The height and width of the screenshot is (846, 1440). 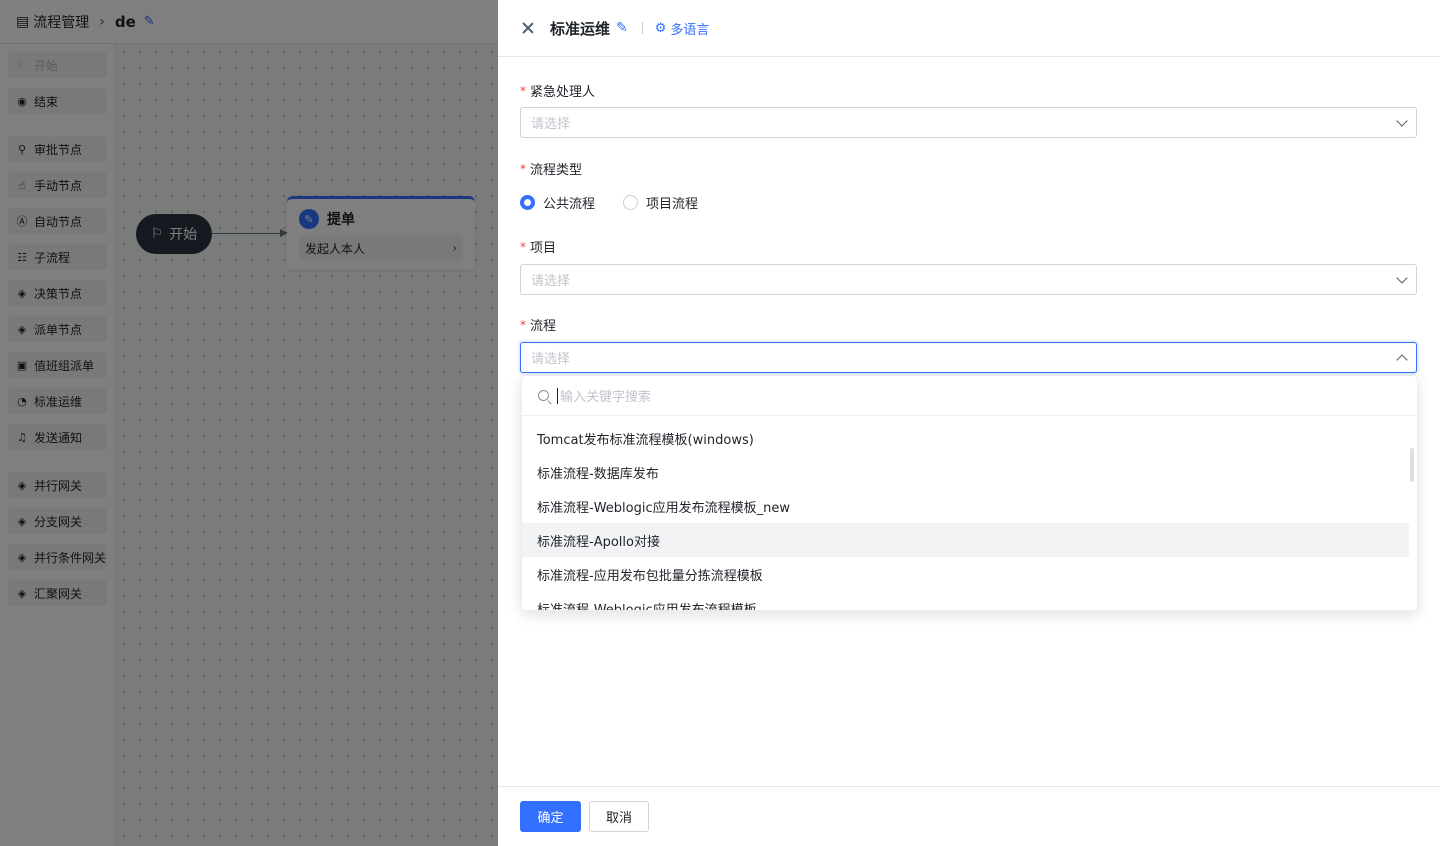 What do you see at coordinates (543, 395) in the screenshot?
I see `search-icon` at bounding box center [543, 395].